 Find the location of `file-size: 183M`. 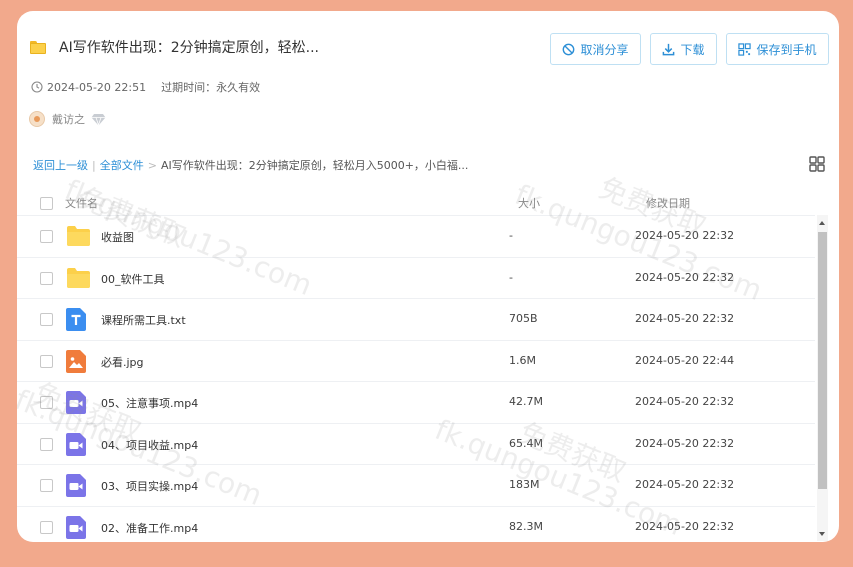

file-size: 183M is located at coordinates (524, 484).